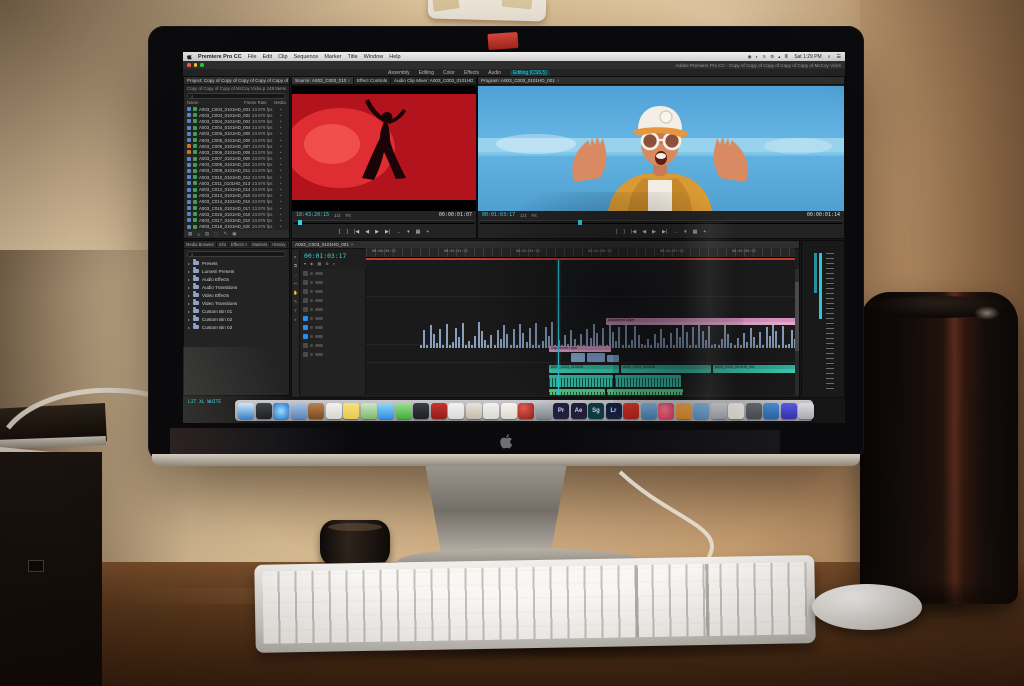 The height and width of the screenshot is (686, 1024). Describe the element at coordinates (236, 279) in the screenshot. I see `effects-tree-item: ▸ Audio Effects` at that location.